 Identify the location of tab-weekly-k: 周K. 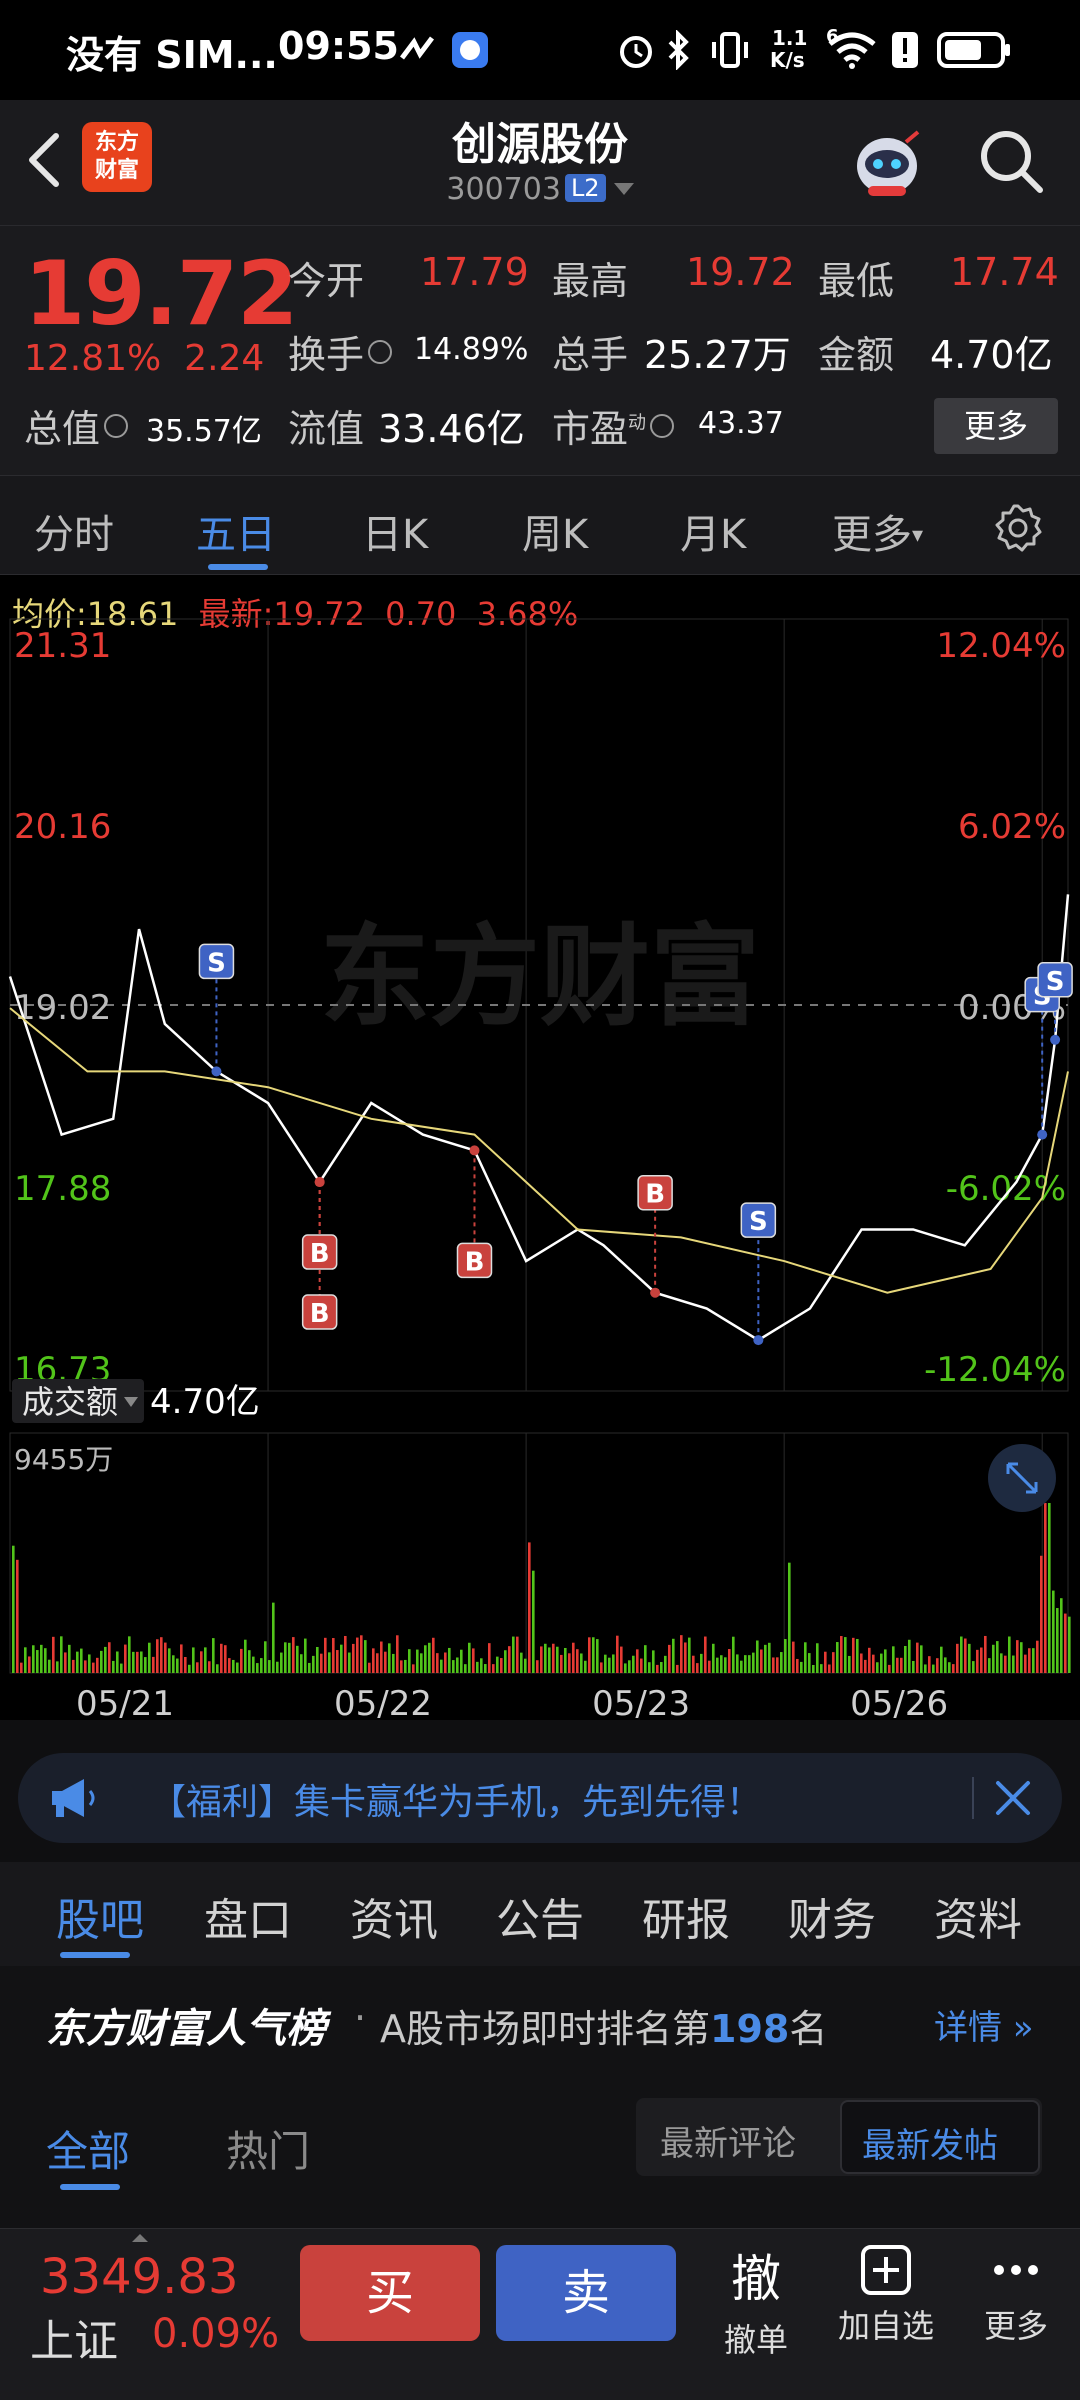
(555, 531).